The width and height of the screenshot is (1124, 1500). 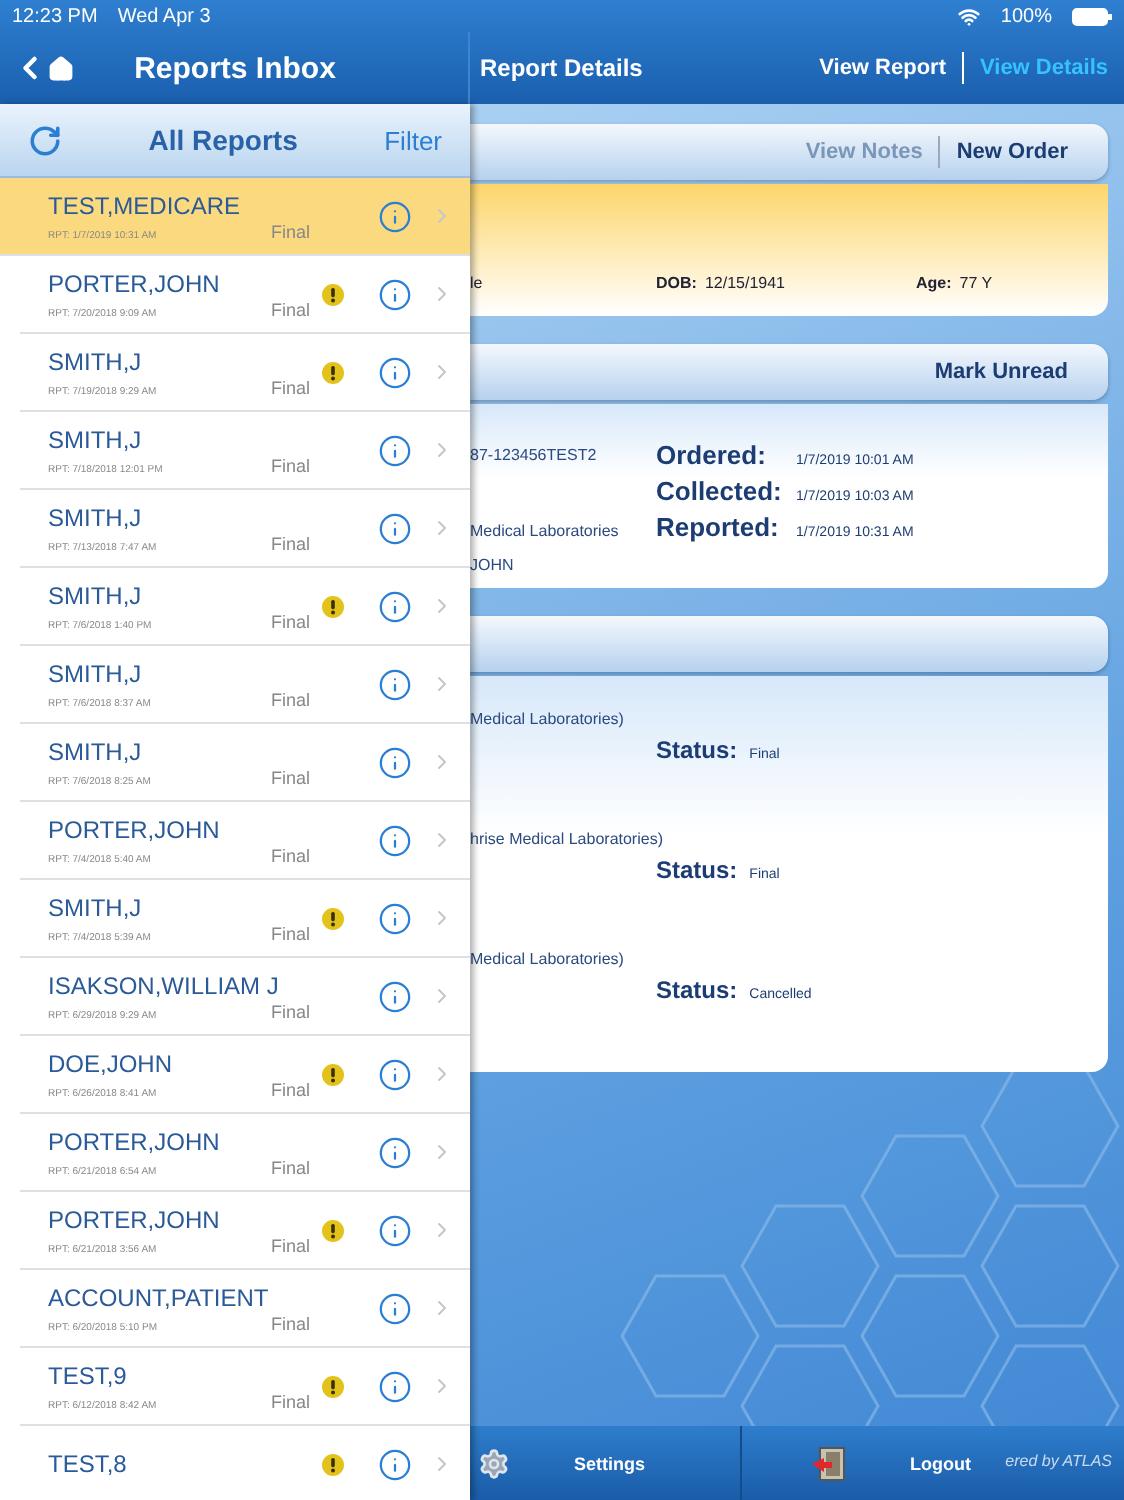 What do you see at coordinates (1001, 372) in the screenshot?
I see `mark-unread-button: Mark Unread` at bounding box center [1001, 372].